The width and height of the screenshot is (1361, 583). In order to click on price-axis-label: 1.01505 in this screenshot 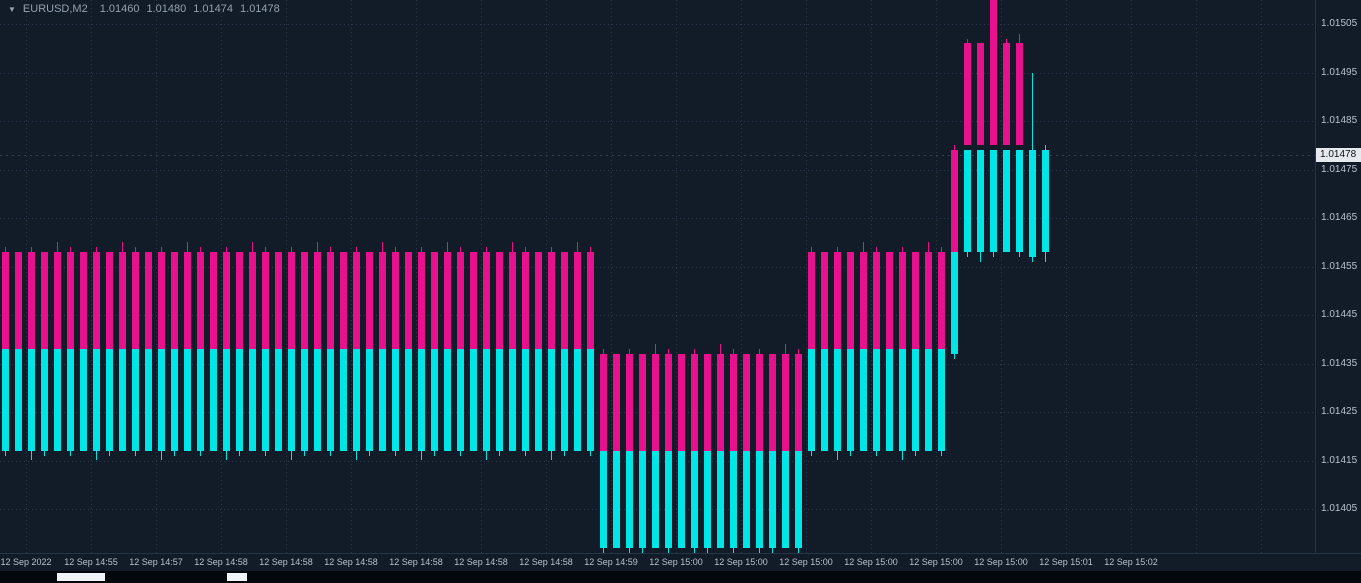, I will do `click(1339, 23)`.